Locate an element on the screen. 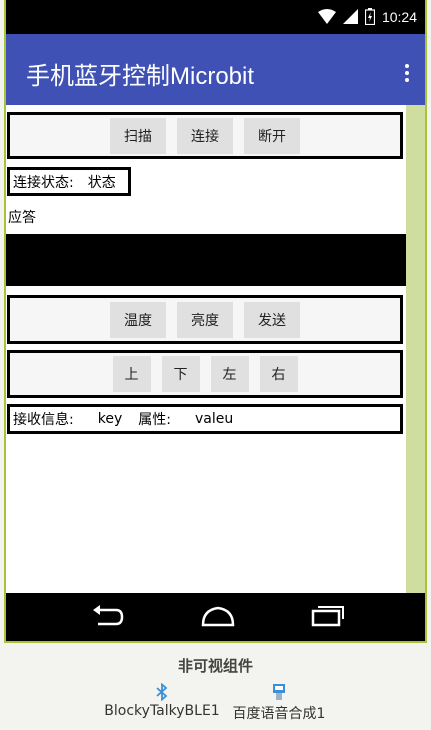 The width and height of the screenshot is (431, 730). send-button: 发送 is located at coordinates (272, 319).